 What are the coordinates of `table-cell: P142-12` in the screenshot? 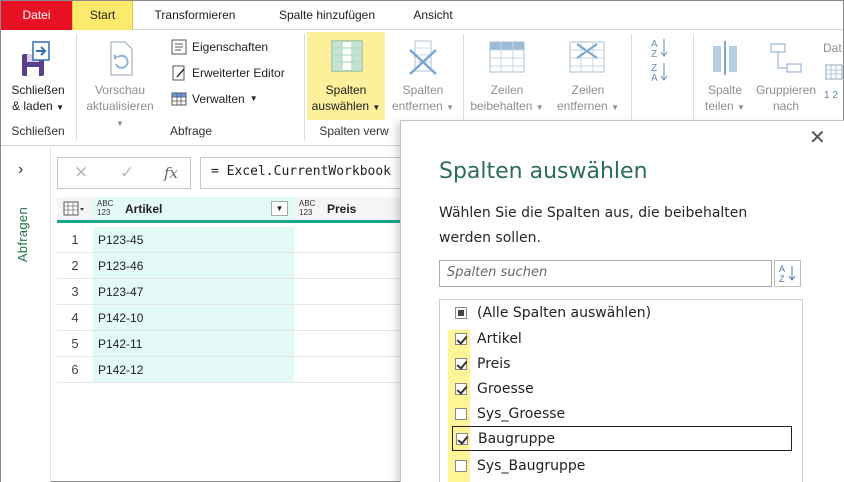 It's located at (193, 370).